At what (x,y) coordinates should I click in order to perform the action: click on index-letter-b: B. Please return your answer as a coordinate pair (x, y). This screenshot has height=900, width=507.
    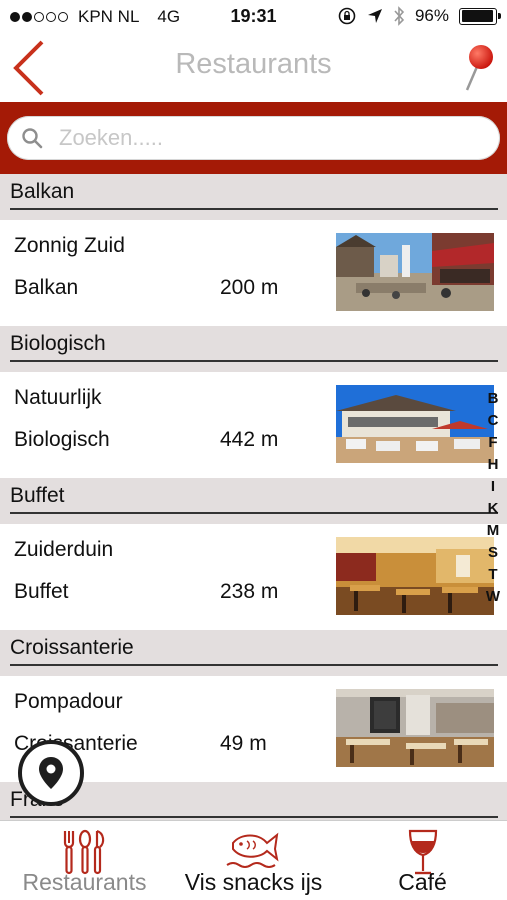
    Looking at the image, I should click on (493, 399).